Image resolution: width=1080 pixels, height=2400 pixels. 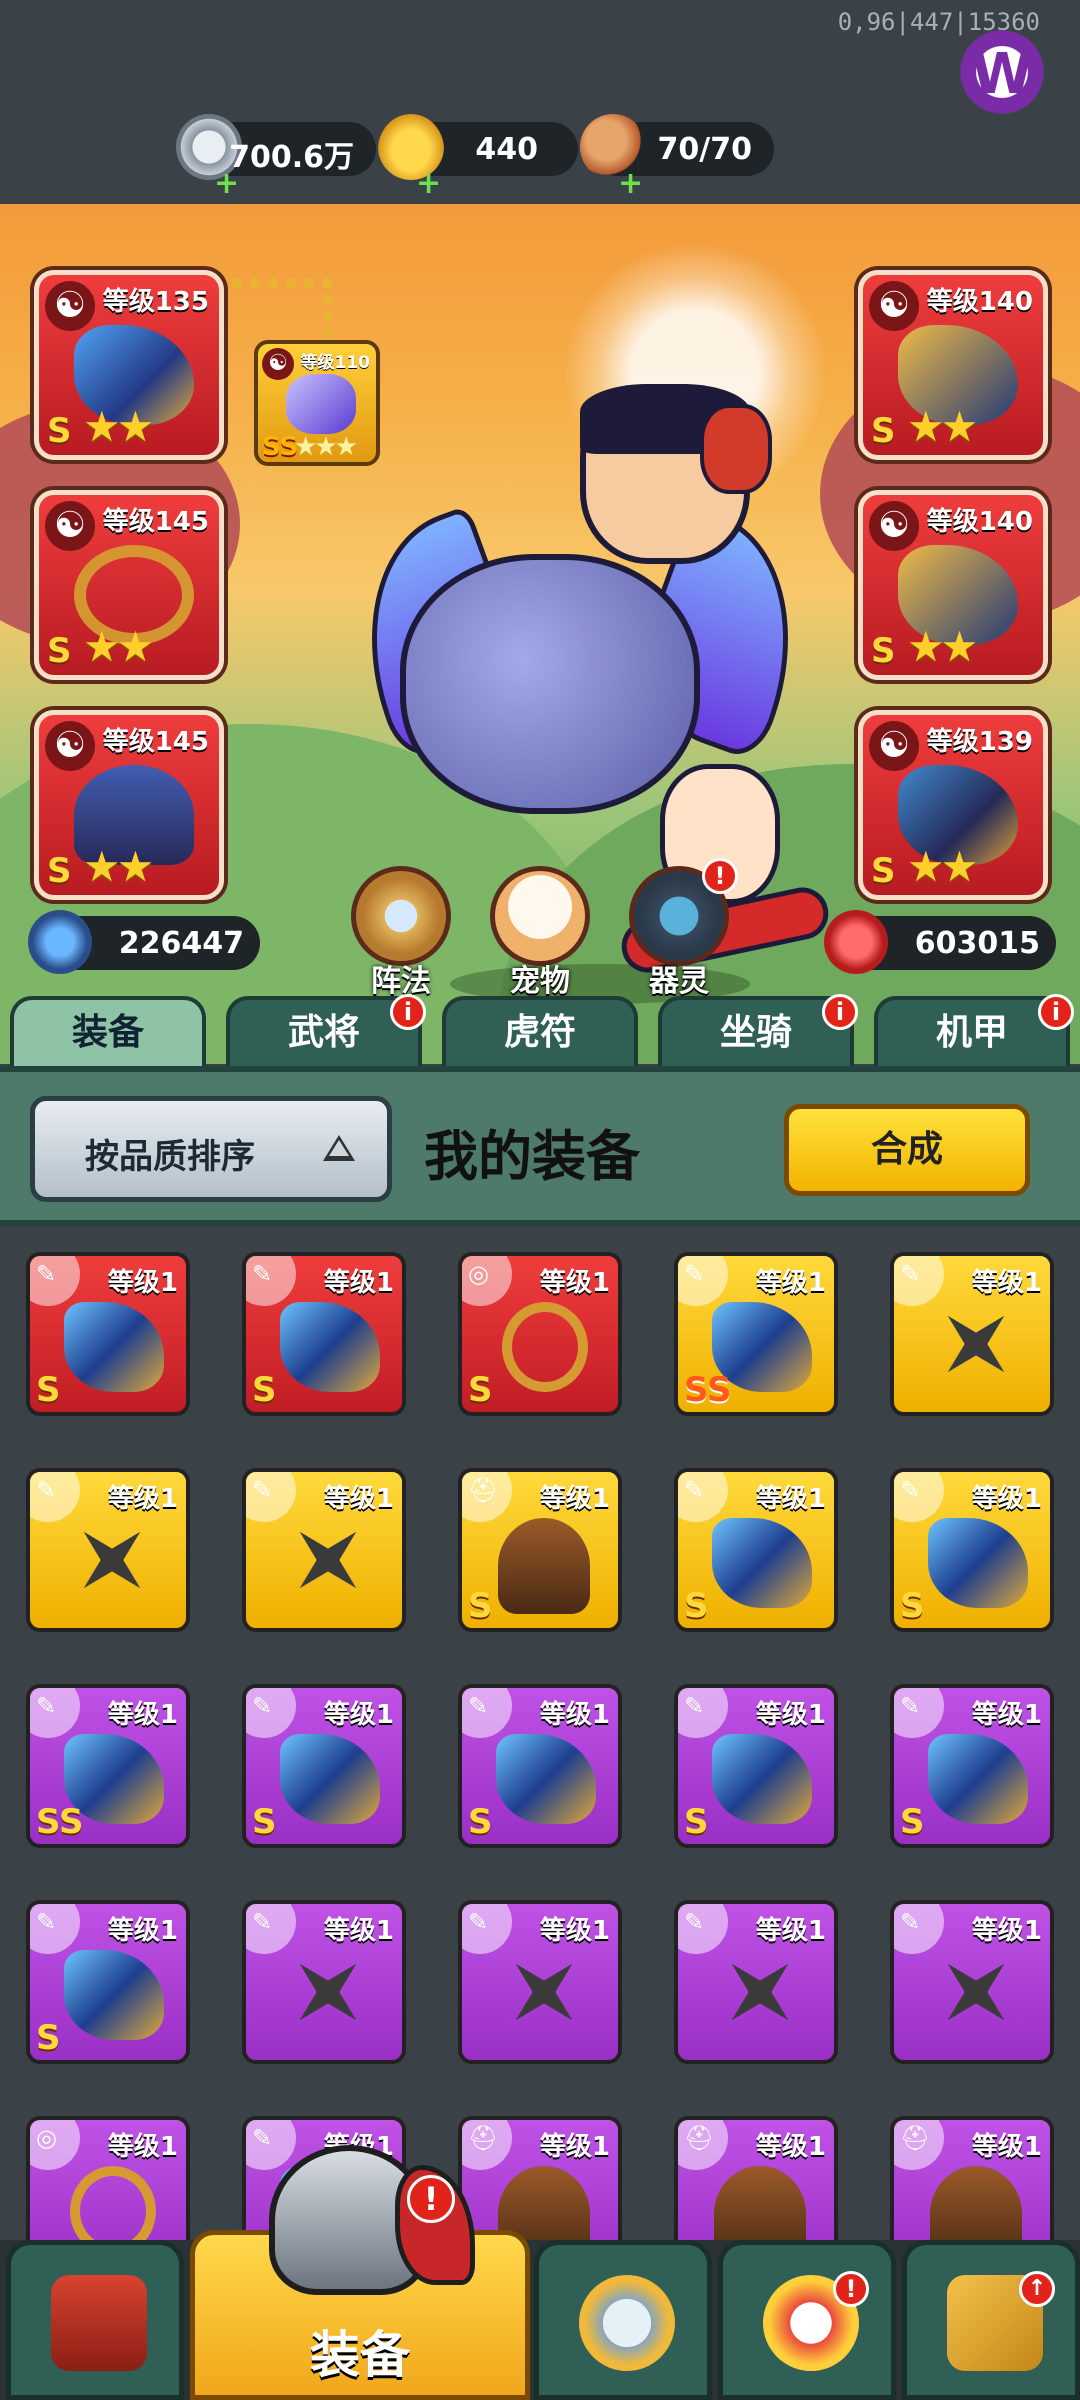 I want to click on pet-button: 宠物, so click(x=540, y=933).